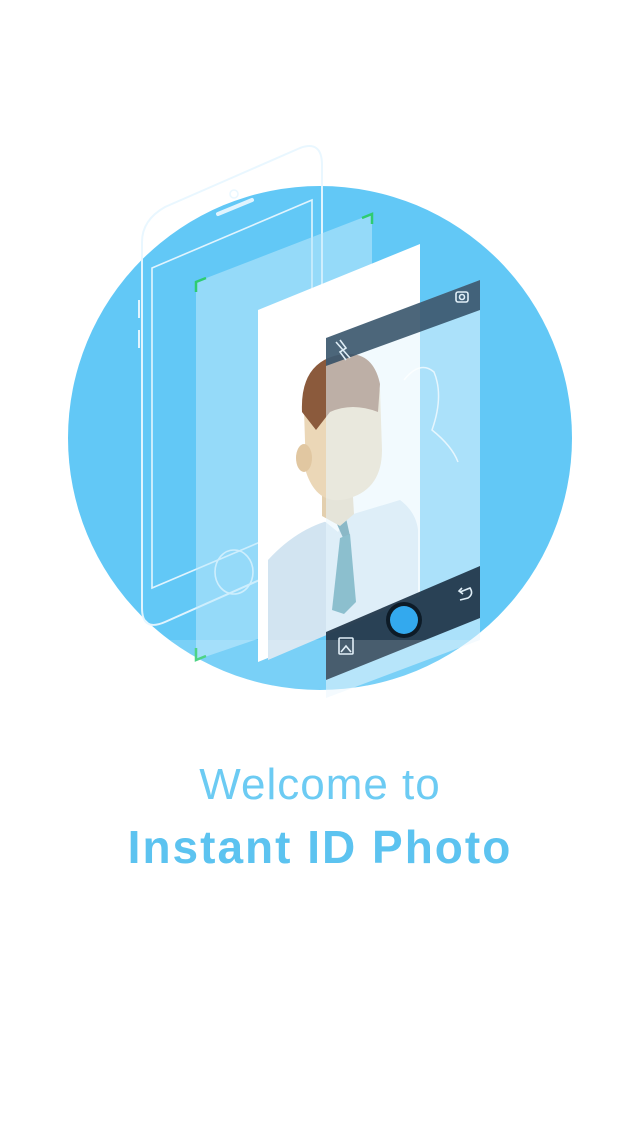  Describe the element at coordinates (404, 620) in the screenshot. I see `shutter-button-icon` at that location.